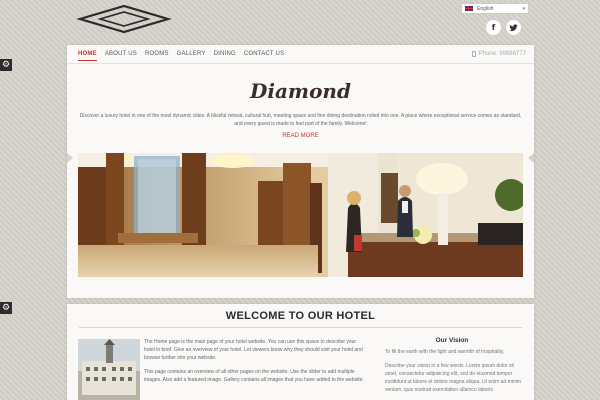  Describe the element at coordinates (452, 340) in the screenshot. I see `vision-heading: Our Vision` at that location.